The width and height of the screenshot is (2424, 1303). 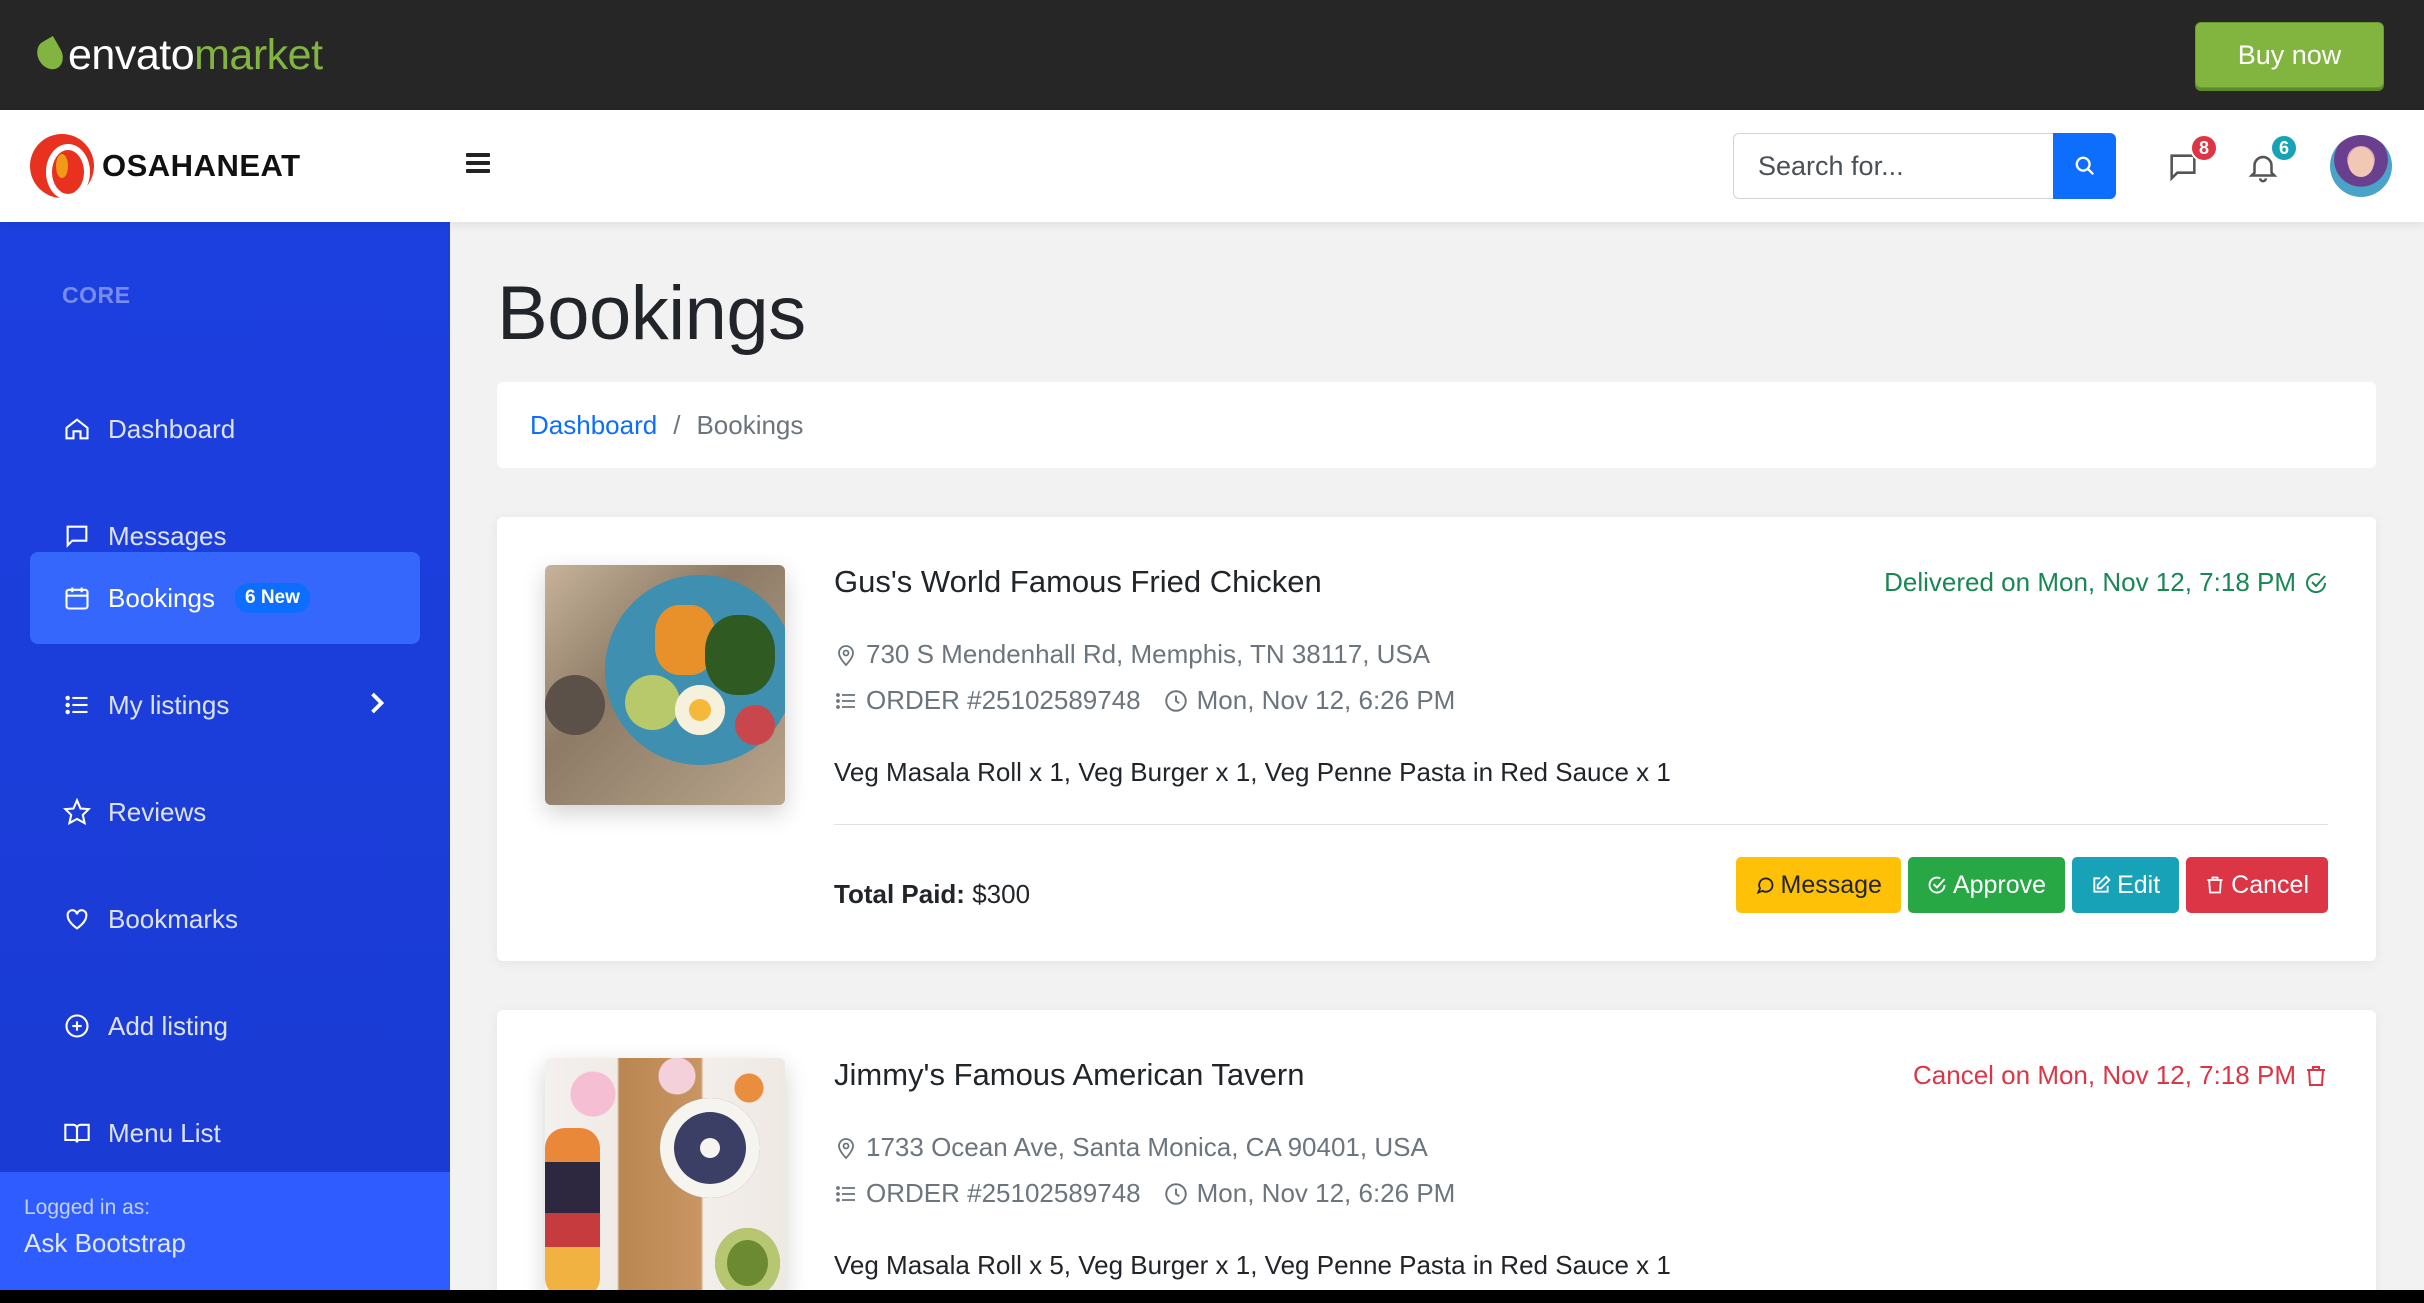 I want to click on search-button, so click(x=2084, y=166).